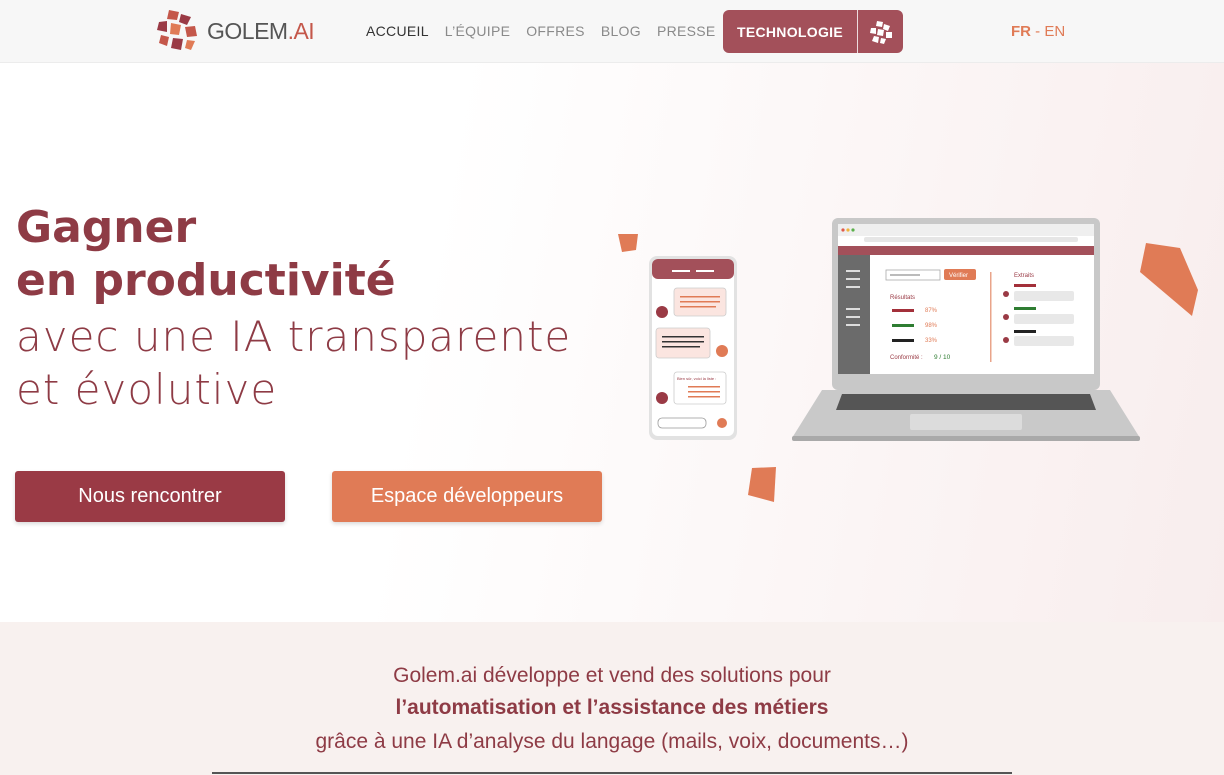  I want to click on golem-logo: GOLEM.AI, so click(235, 31).